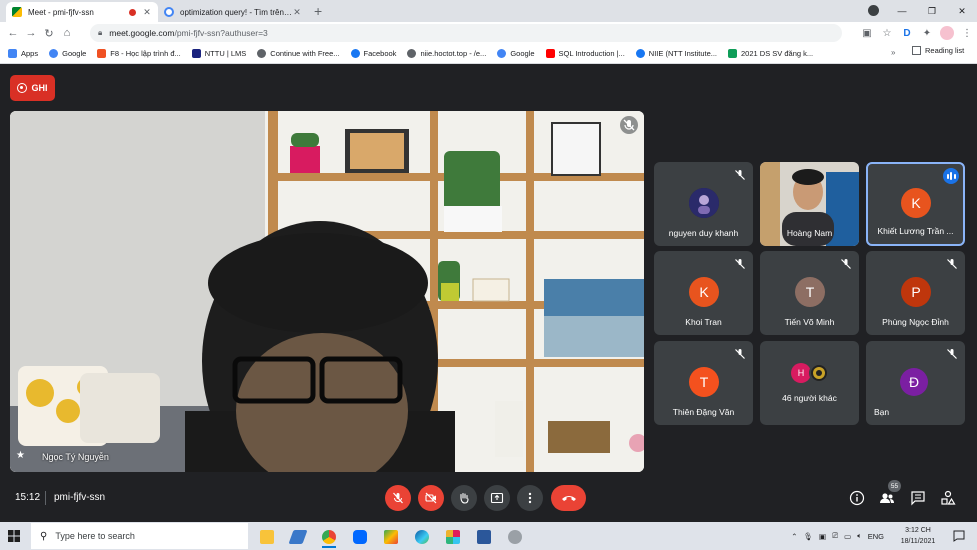 The width and height of the screenshot is (977, 550). What do you see at coordinates (893, 52) in the screenshot?
I see `bookmarks-overflow-icon: »` at bounding box center [893, 52].